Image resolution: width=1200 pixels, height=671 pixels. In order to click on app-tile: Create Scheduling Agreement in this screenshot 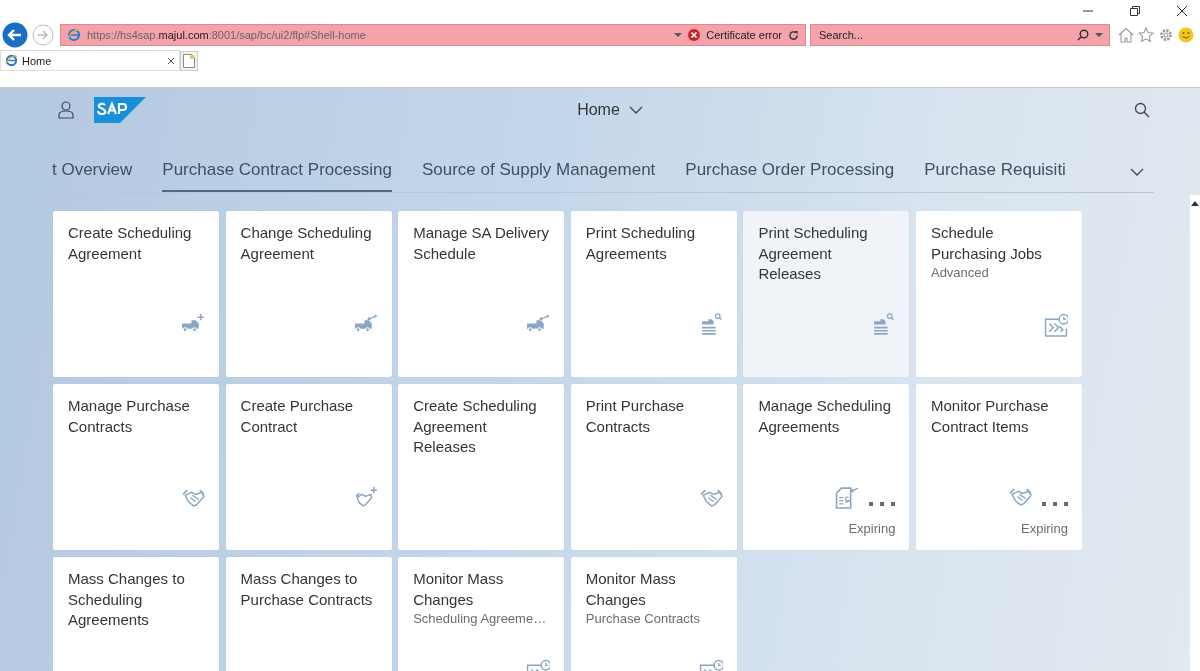, I will do `click(136, 294)`.